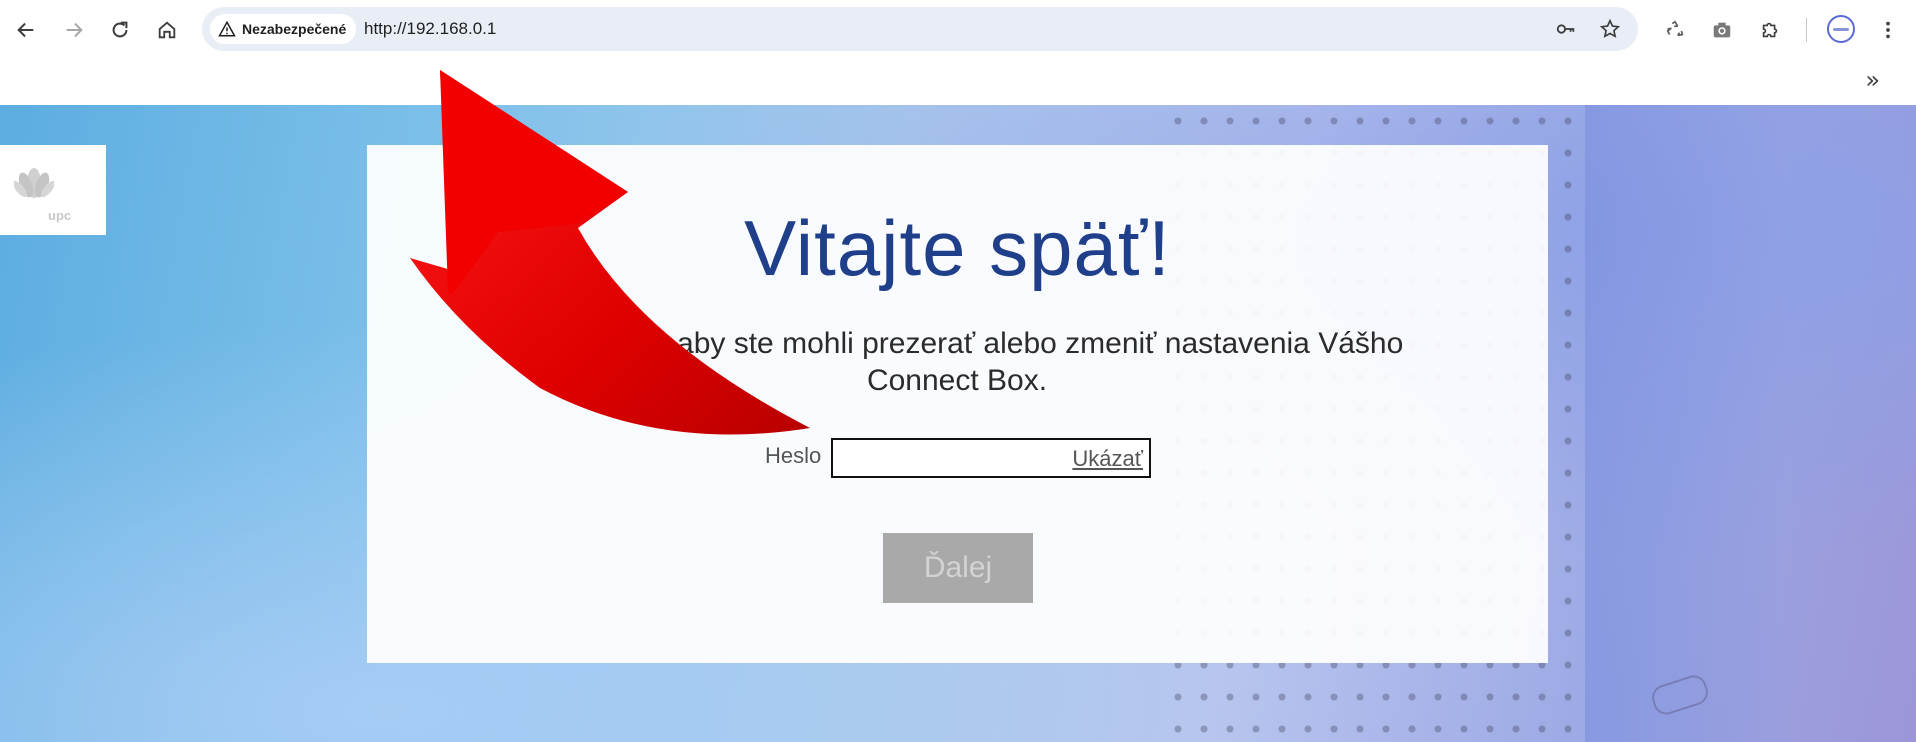 This screenshot has width=1916, height=742. I want to click on forward-button, so click(74, 30).